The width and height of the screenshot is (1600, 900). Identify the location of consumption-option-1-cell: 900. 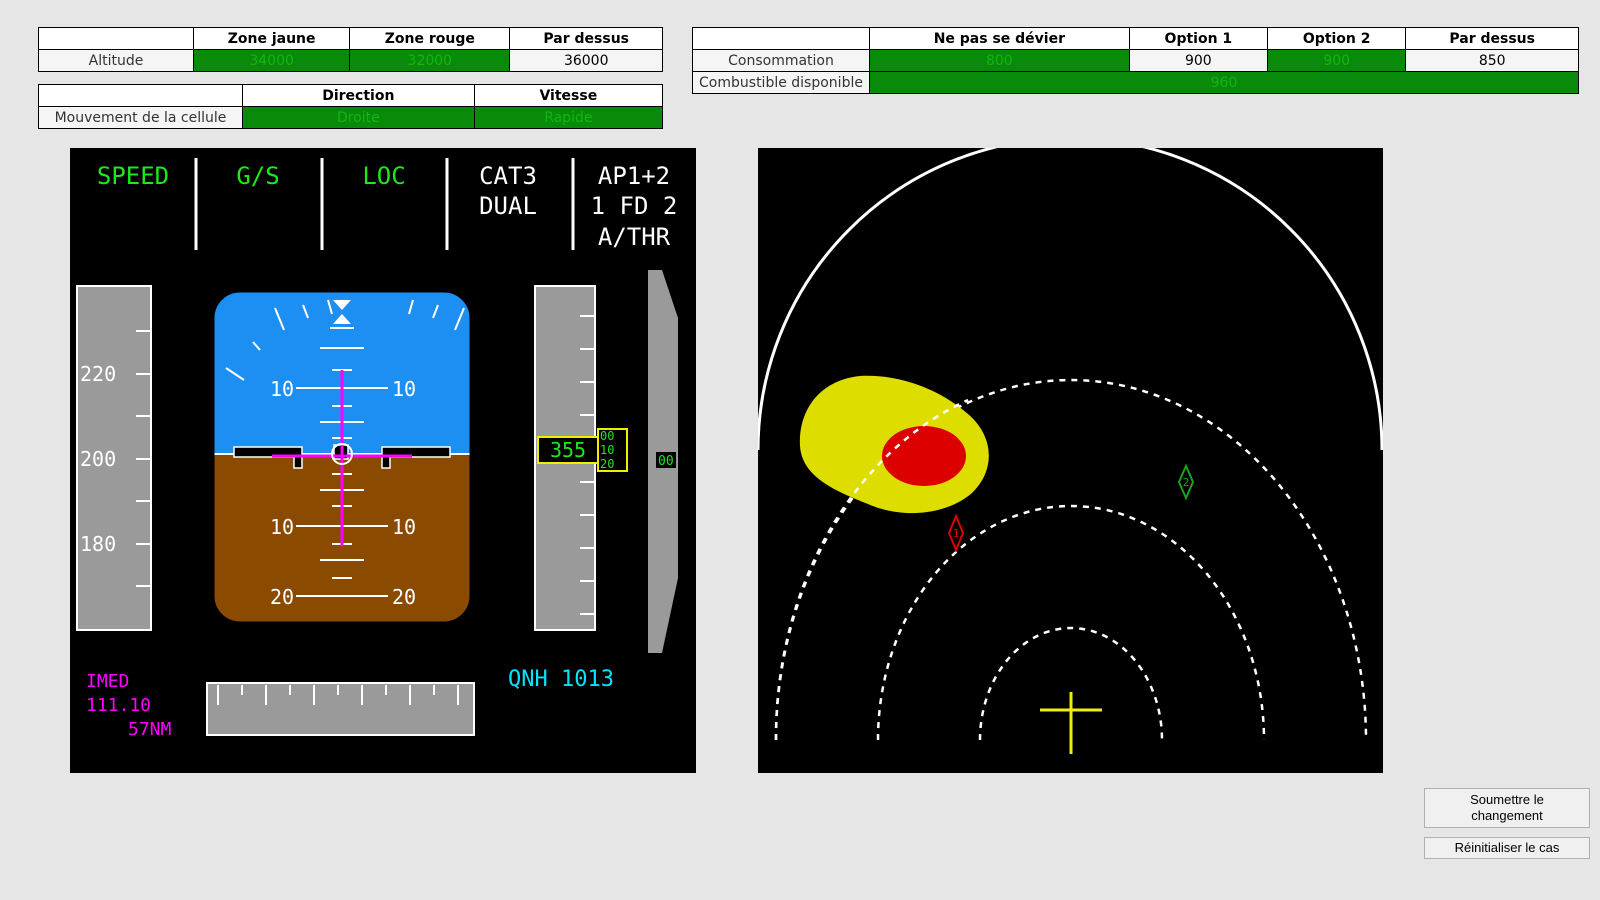
(1198, 60).